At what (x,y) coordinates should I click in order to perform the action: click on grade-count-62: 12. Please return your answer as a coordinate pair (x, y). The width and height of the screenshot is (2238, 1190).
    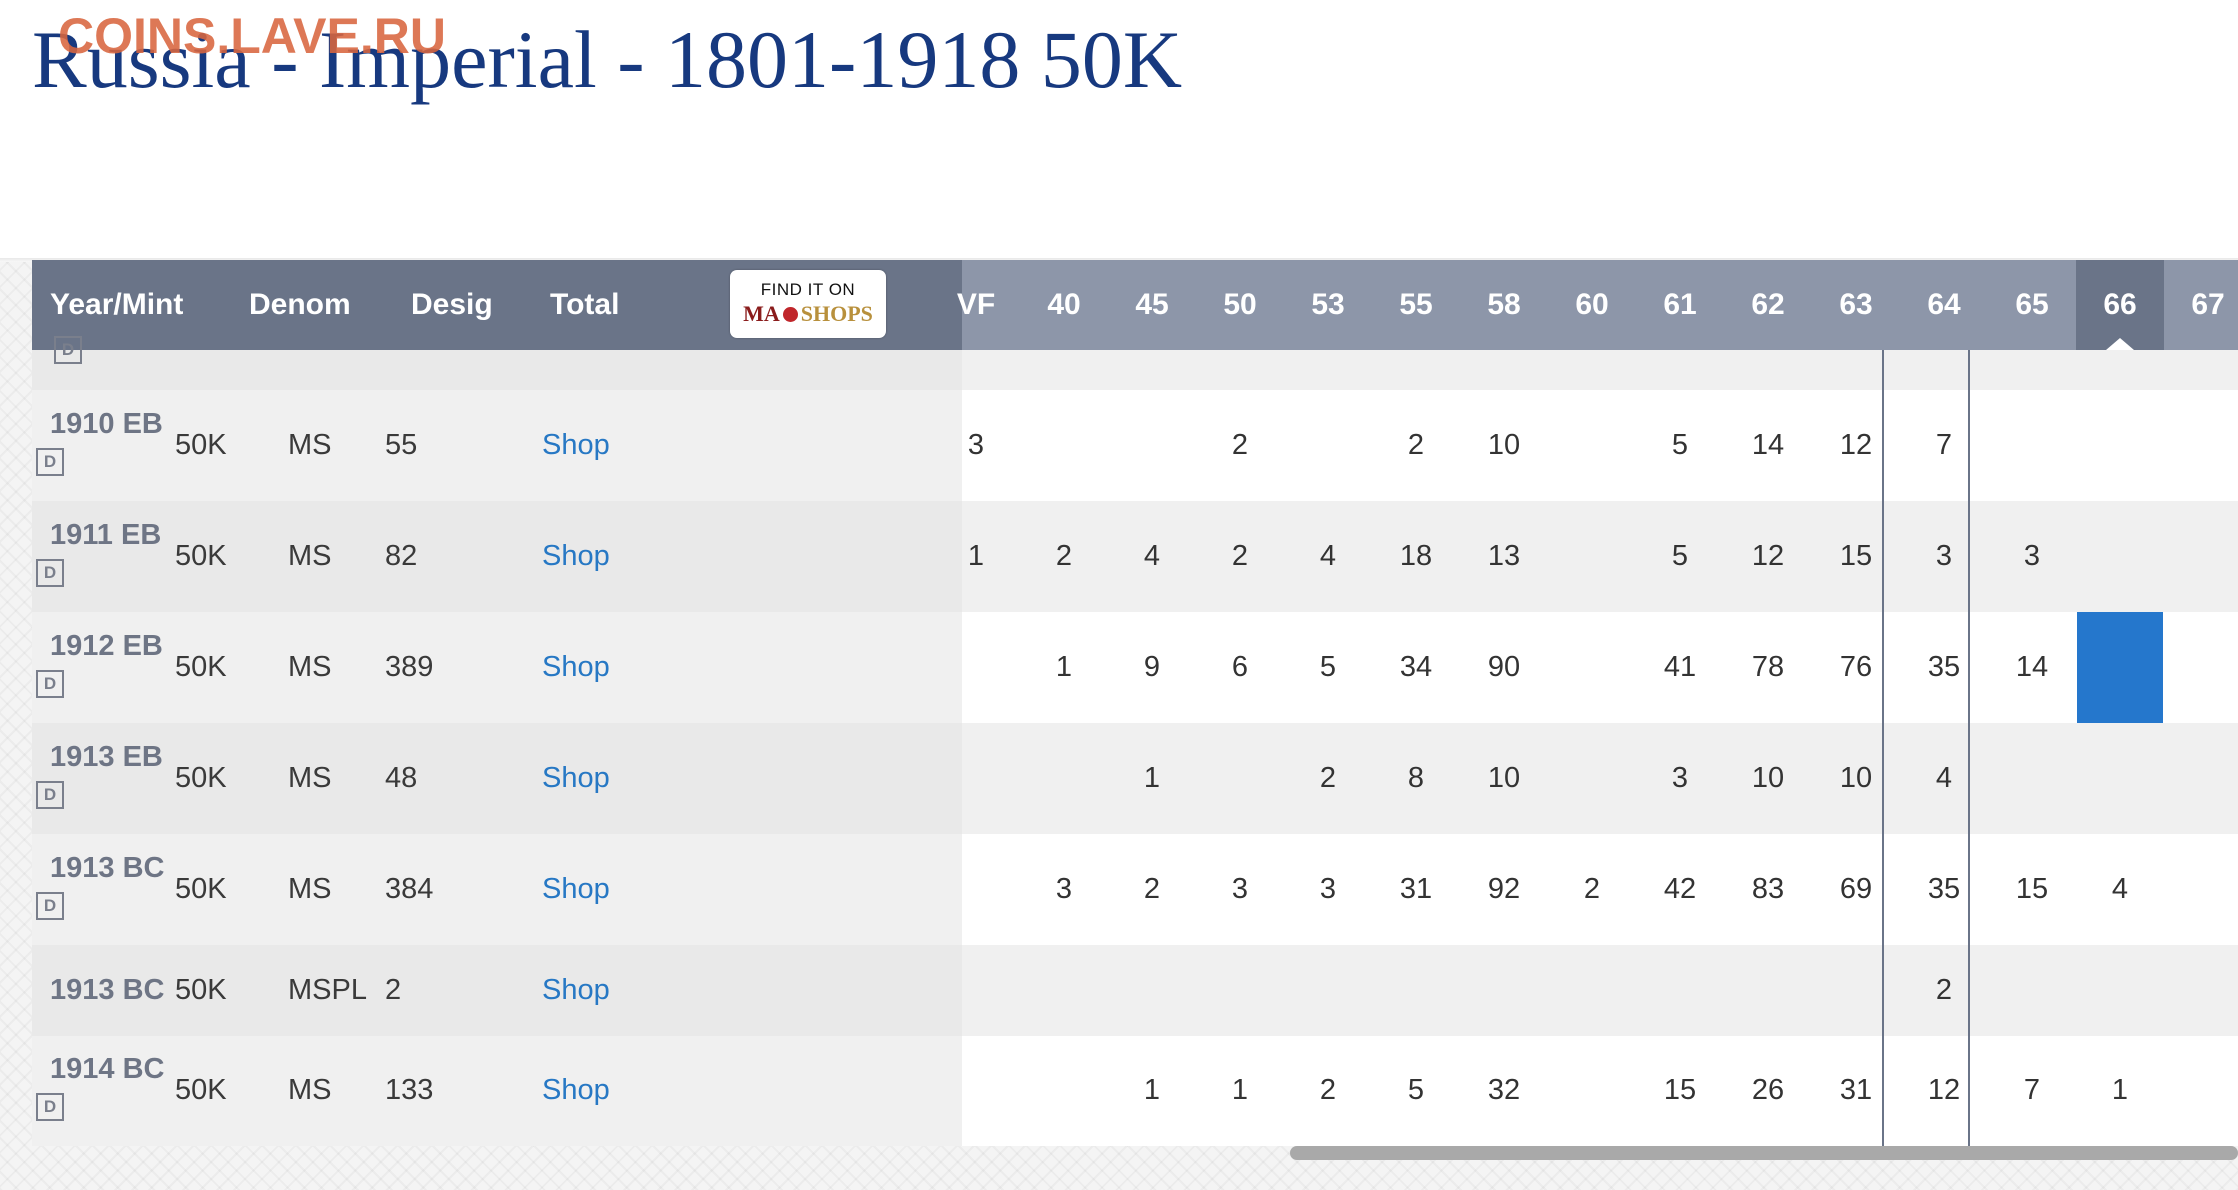
    Looking at the image, I should click on (1768, 556).